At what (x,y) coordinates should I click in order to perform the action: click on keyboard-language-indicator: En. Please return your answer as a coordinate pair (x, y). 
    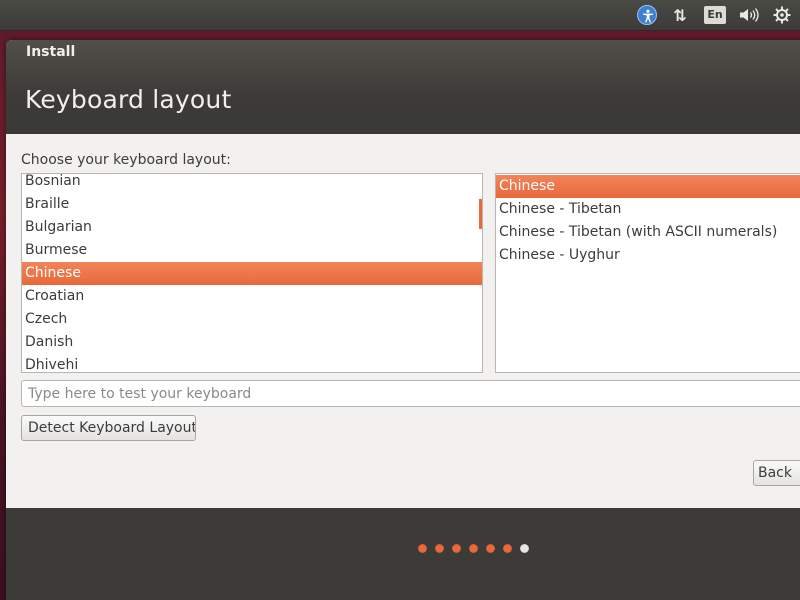
    Looking at the image, I should click on (715, 15).